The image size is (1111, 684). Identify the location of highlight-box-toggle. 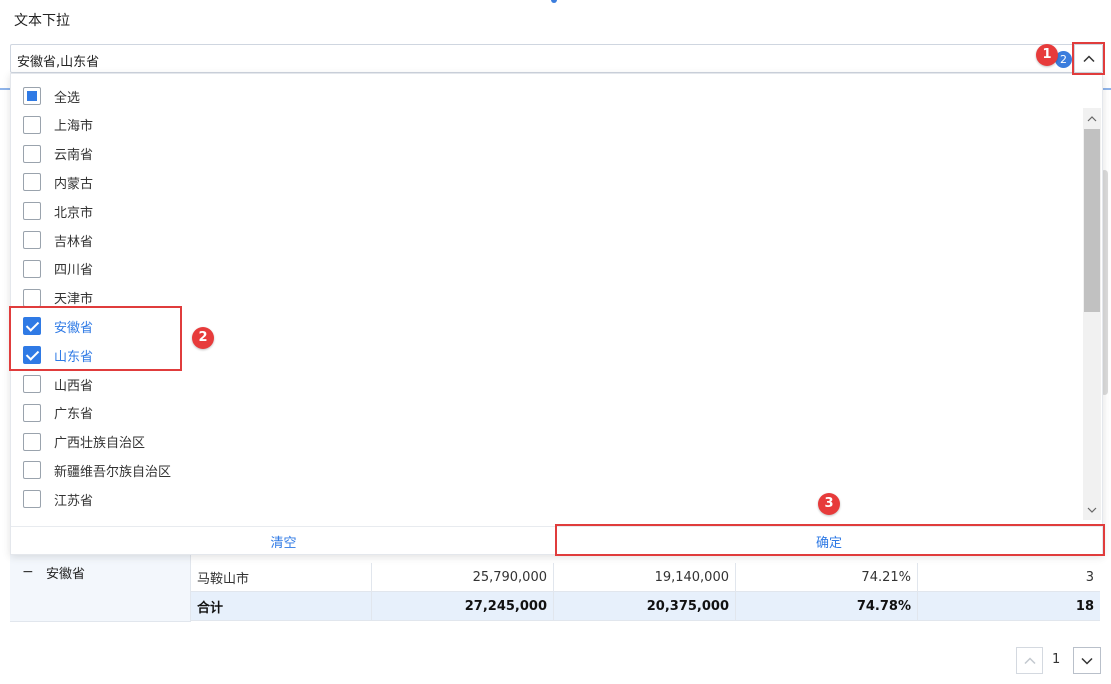
(1088, 58).